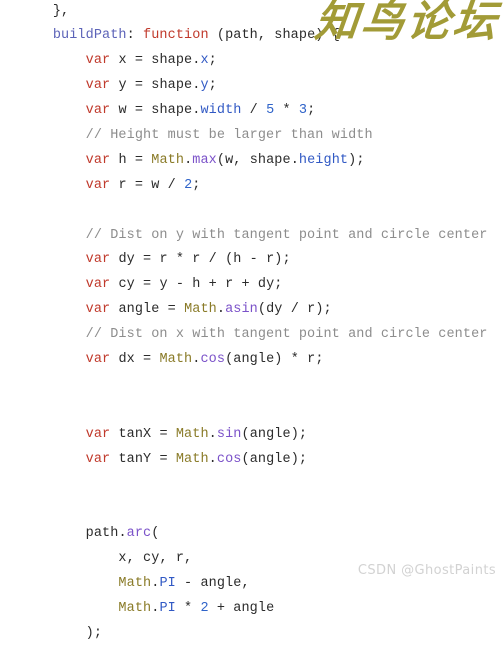  Describe the element at coordinates (143, 185) in the screenshot. I see `code-line: var r = w / 2;` at that location.